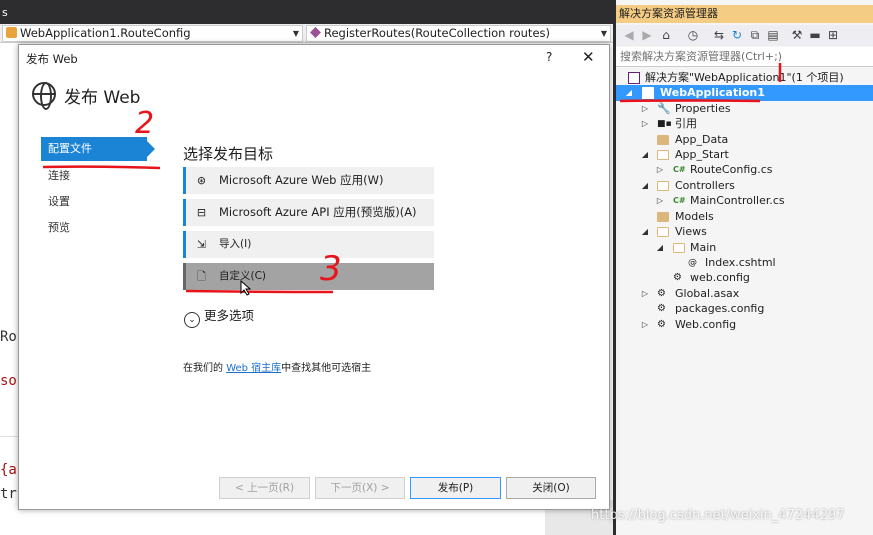  Describe the element at coordinates (318, 212) in the screenshot. I see `target-label: Microsoft Azure API 应用(预览版)(A)` at that location.